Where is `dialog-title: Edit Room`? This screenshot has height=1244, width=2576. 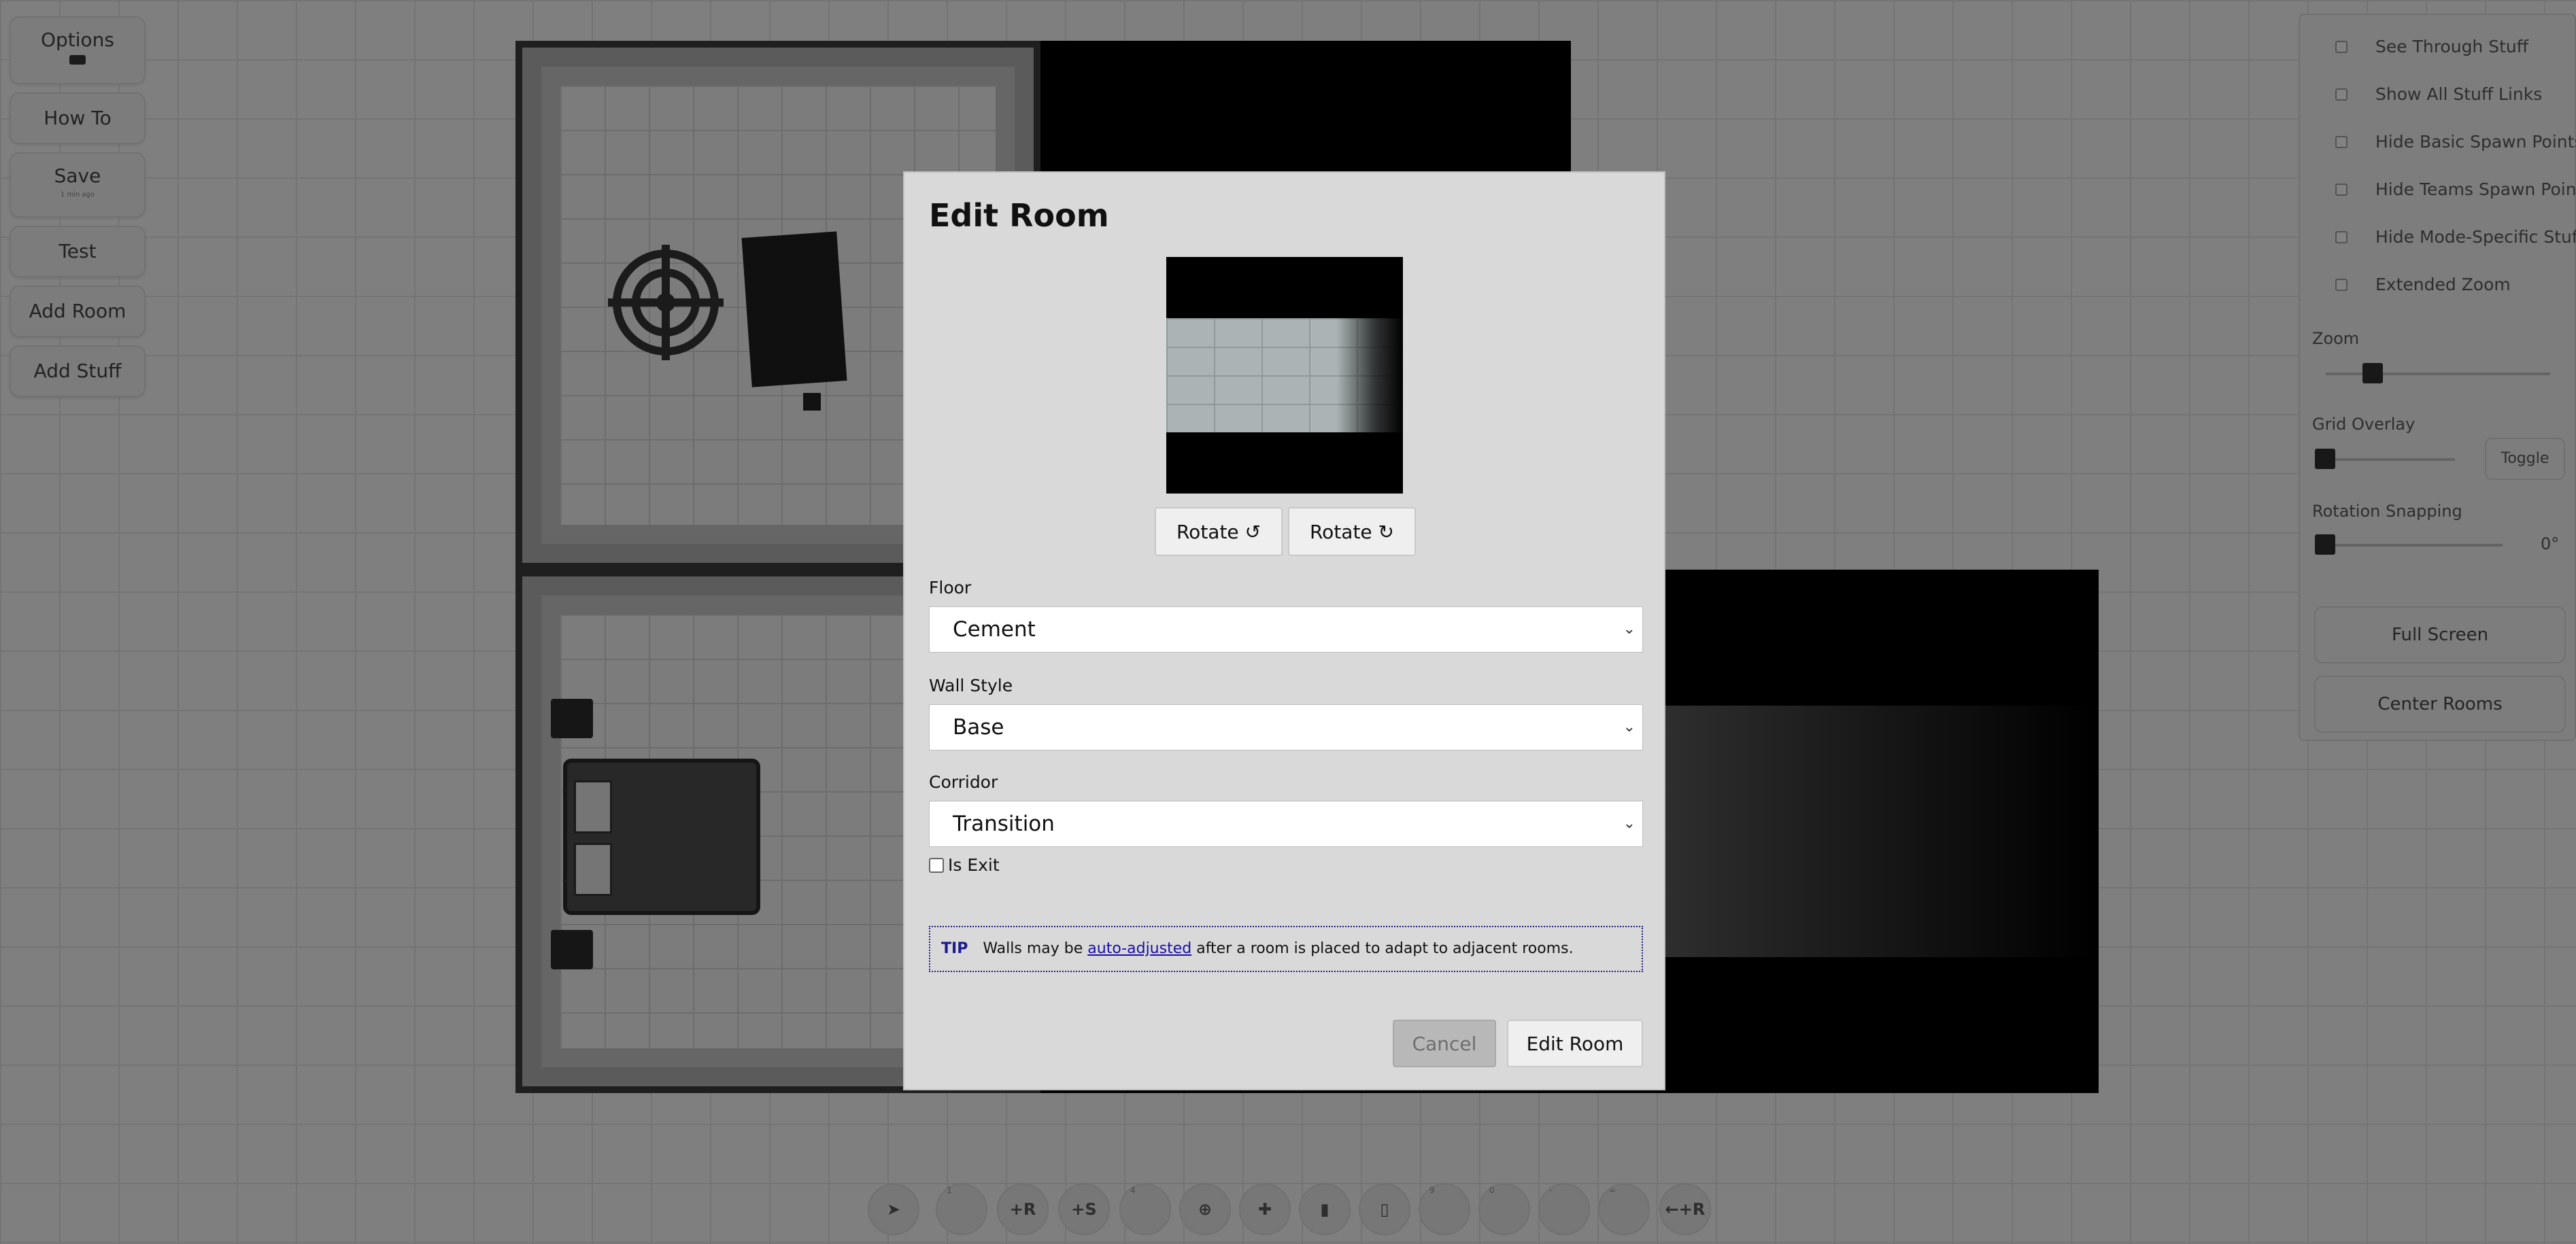
dialog-title: Edit Room is located at coordinates (1019, 215).